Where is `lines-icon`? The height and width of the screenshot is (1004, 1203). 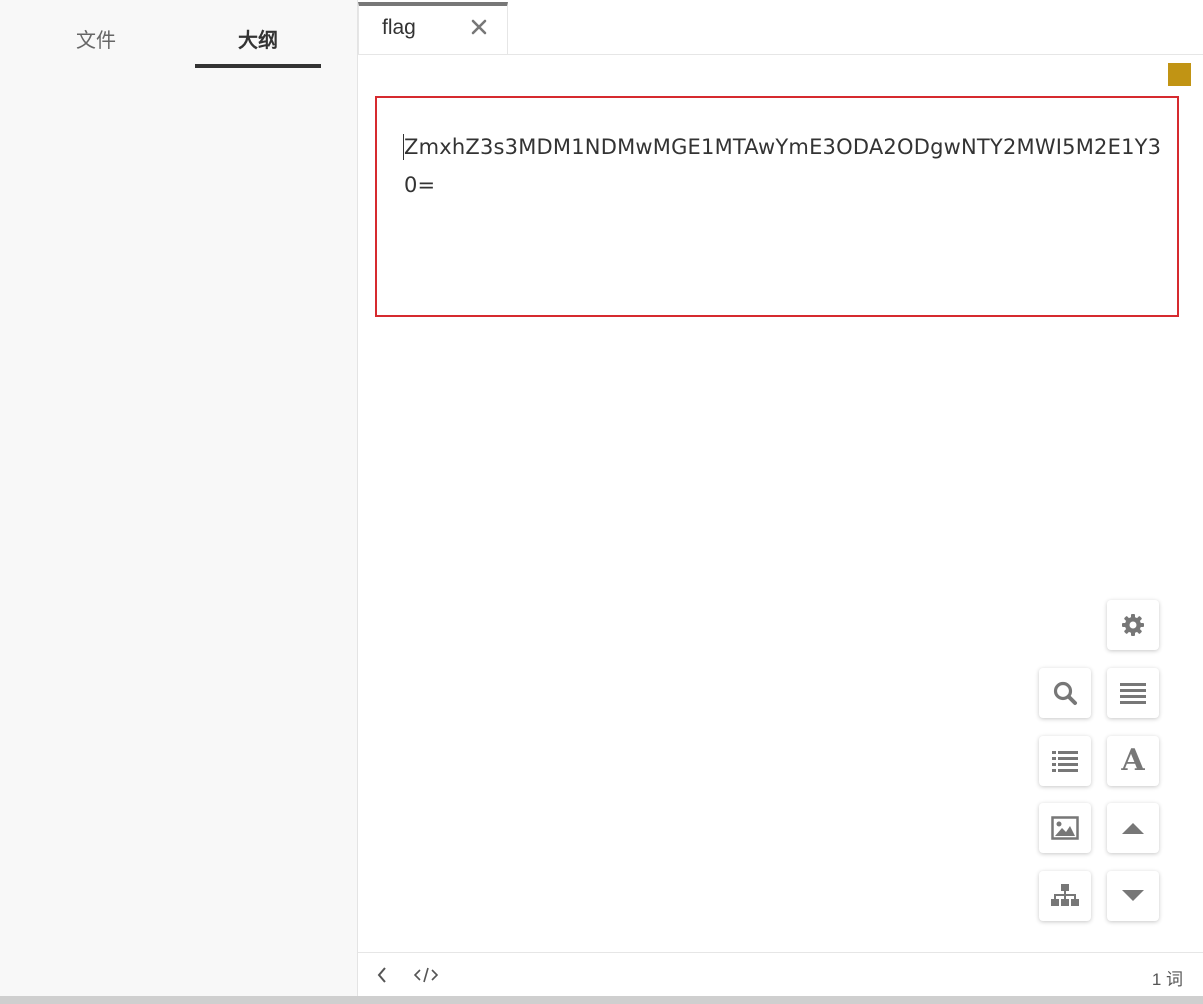 lines-icon is located at coordinates (1133, 693).